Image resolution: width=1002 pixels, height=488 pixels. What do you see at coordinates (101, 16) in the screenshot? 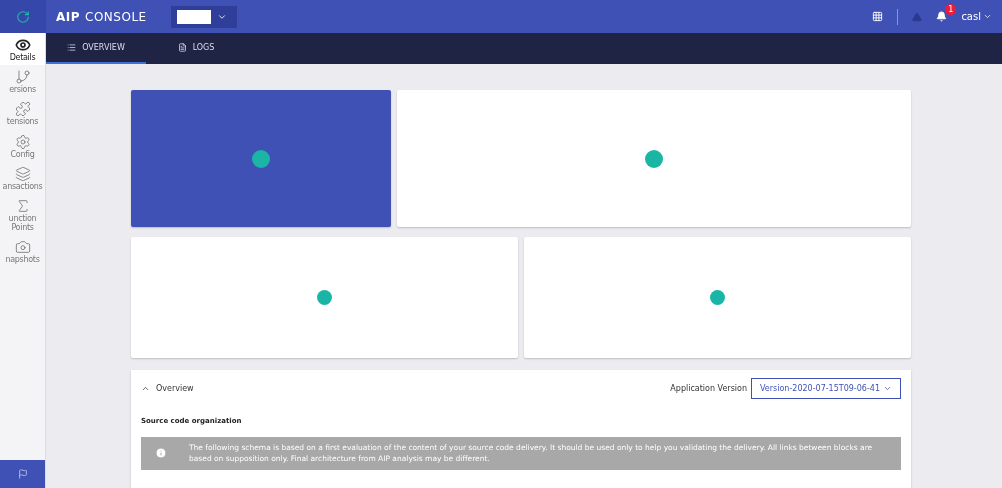
I see `app-title: AIP CONSOLE` at bounding box center [101, 16].